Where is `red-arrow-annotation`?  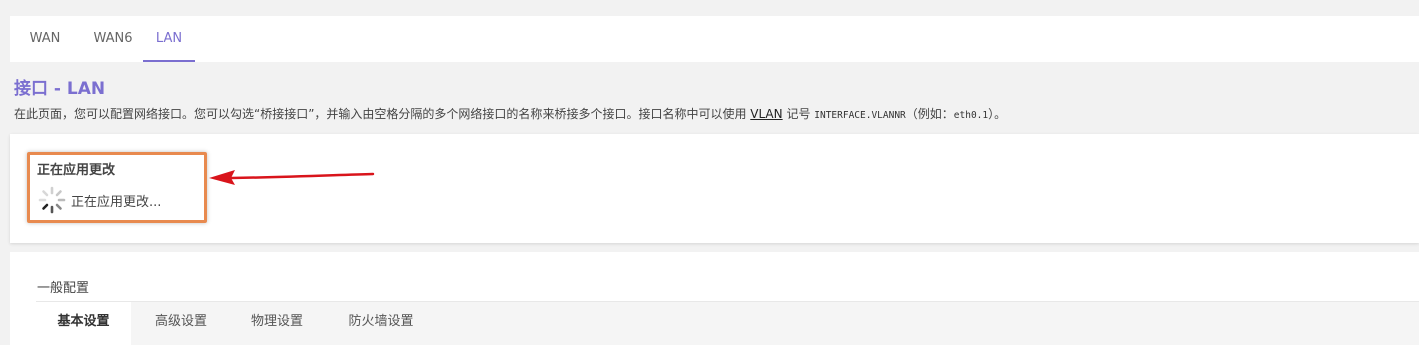 red-arrow-annotation is located at coordinates (292, 177).